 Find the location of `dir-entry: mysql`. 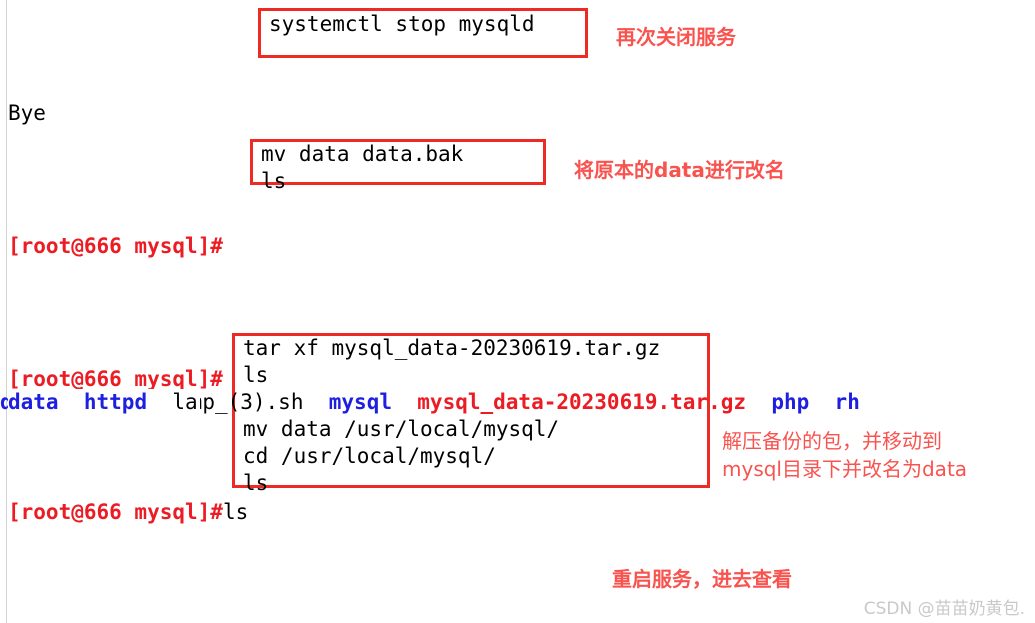

dir-entry: mysql is located at coordinates (360, 402).